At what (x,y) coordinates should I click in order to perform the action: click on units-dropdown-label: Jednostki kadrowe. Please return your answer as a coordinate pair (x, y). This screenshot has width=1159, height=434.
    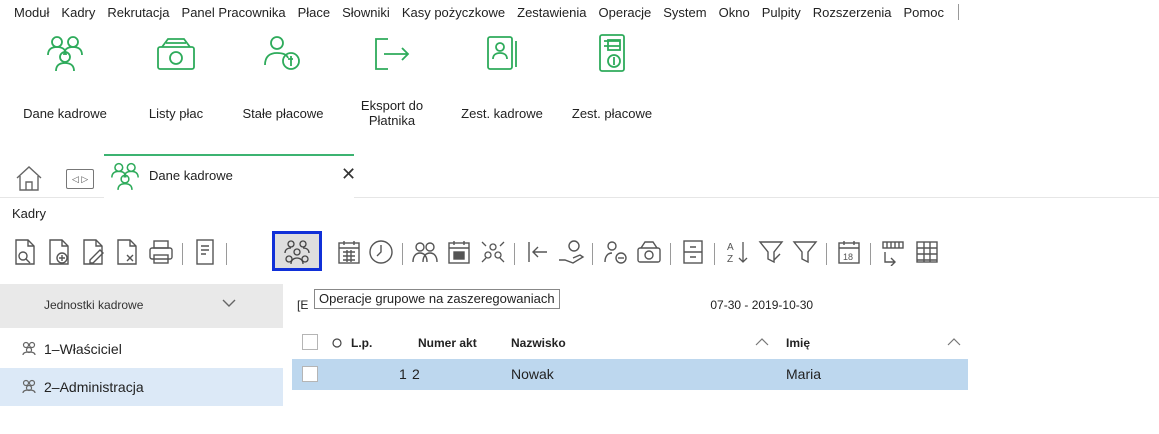
    Looking at the image, I should click on (94, 305).